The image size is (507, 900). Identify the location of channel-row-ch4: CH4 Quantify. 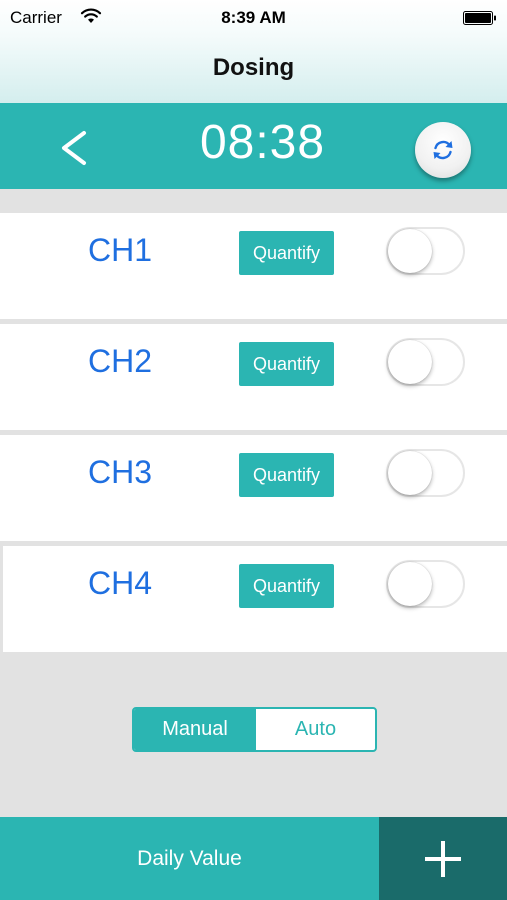
(255, 599).